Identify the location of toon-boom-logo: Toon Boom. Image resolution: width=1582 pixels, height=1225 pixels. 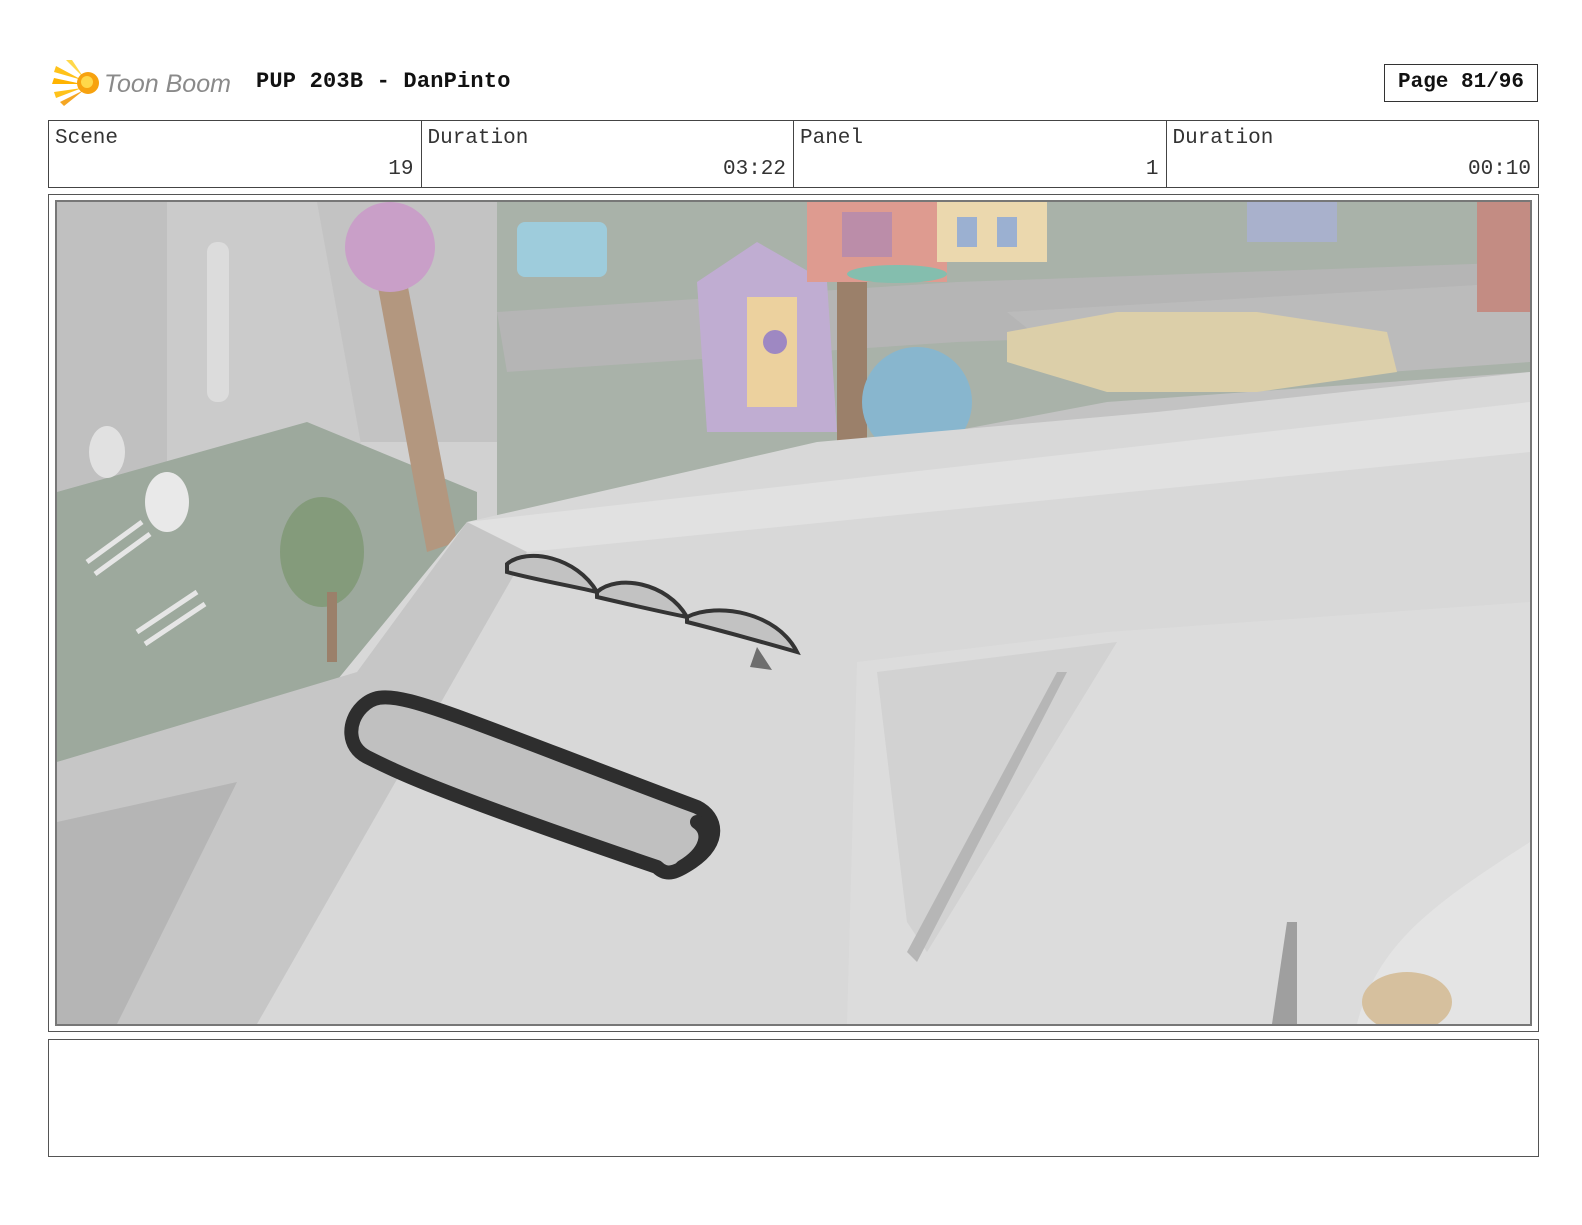
(145, 83).